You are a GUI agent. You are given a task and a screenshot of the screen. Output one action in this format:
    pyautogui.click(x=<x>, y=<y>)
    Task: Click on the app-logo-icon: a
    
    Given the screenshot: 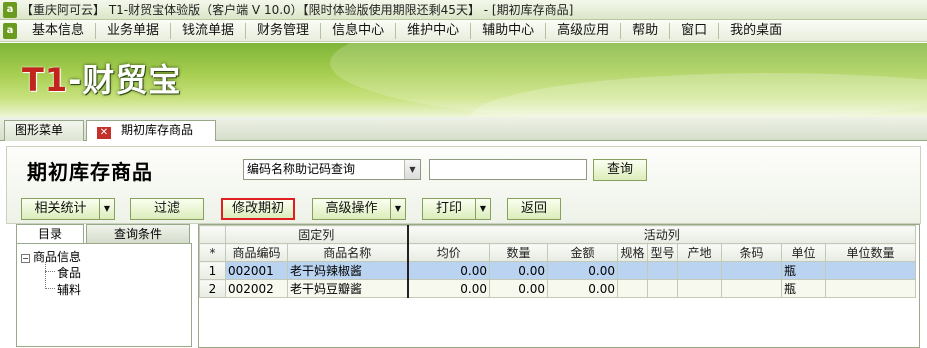 What is the action you would take?
    pyautogui.click(x=10, y=9)
    